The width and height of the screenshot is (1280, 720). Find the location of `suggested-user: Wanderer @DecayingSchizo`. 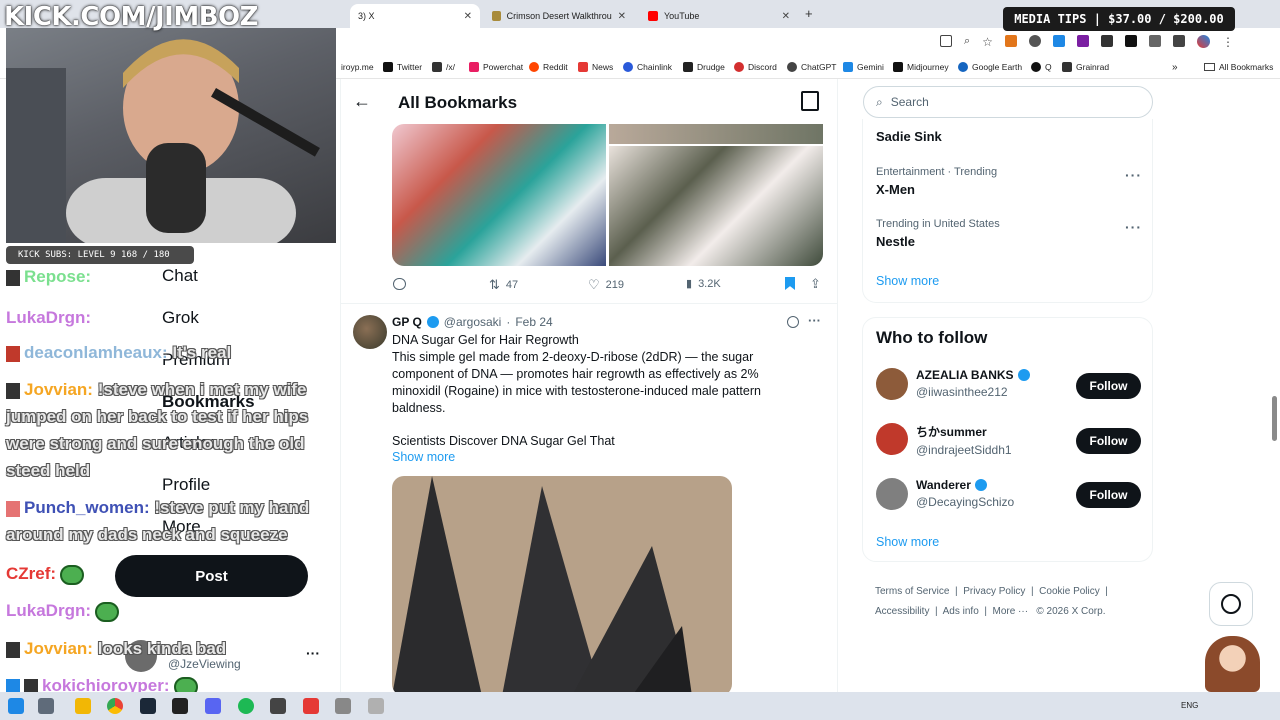

suggested-user: Wanderer @DecayingSchizo is located at coordinates (965, 493).